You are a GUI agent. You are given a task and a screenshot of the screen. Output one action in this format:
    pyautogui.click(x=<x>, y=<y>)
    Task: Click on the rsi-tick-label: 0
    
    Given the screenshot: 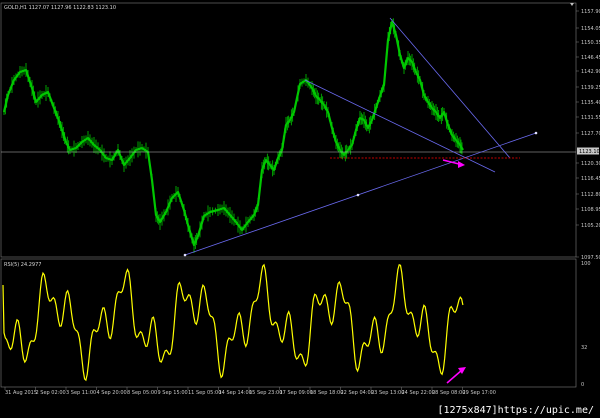 What is the action you would take?
    pyautogui.click(x=582, y=385)
    